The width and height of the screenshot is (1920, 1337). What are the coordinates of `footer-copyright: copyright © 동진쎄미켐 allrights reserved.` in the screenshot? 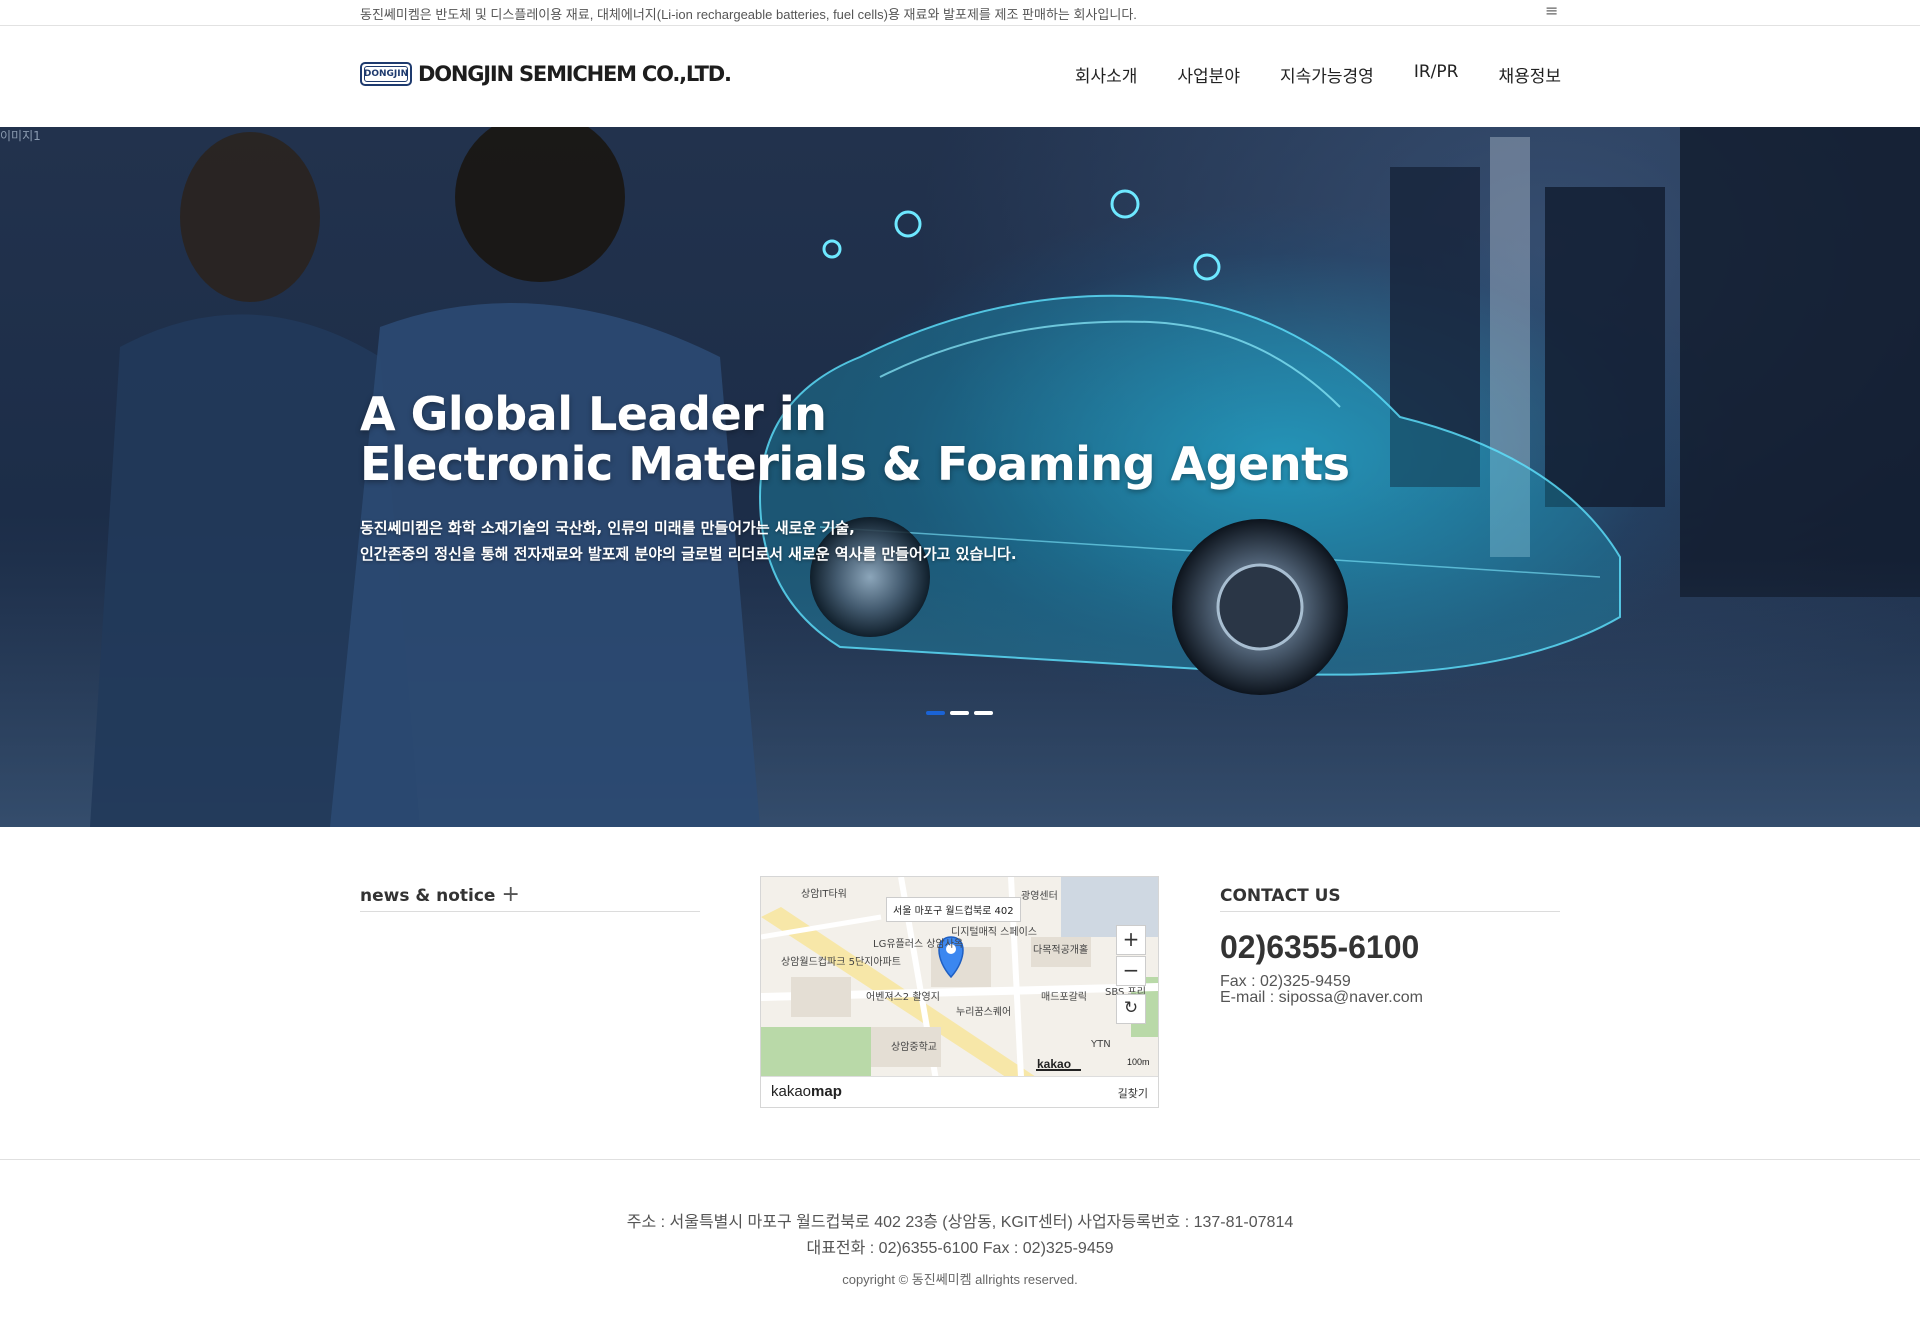 It's located at (960, 1279).